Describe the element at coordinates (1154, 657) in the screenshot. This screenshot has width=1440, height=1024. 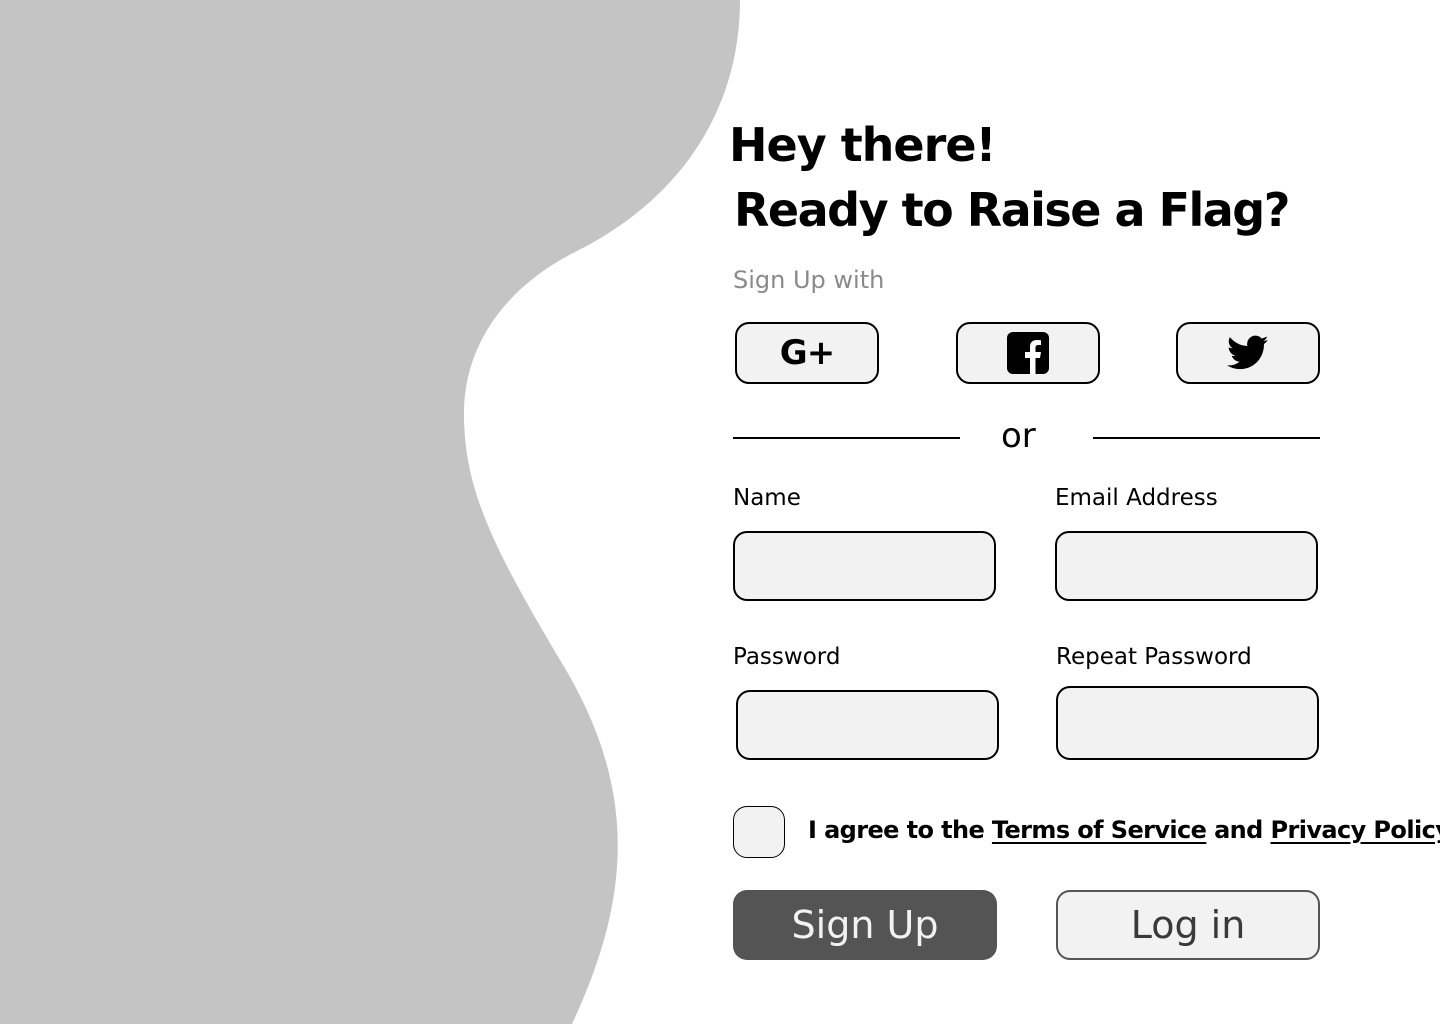
I see `repeat-password-label: Repeat Password` at that location.